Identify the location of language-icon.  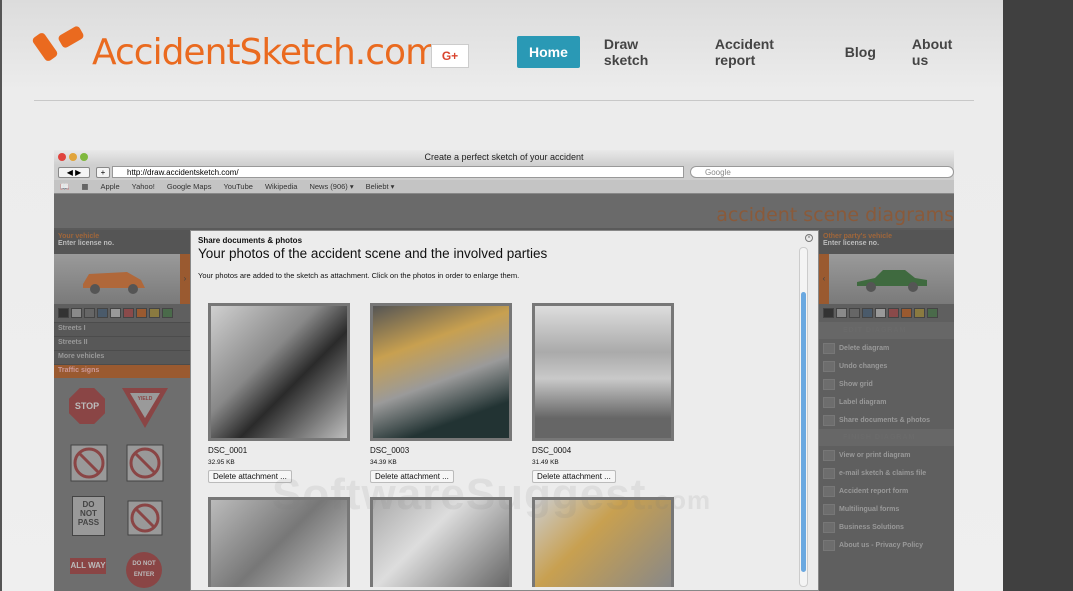
(829, 509).